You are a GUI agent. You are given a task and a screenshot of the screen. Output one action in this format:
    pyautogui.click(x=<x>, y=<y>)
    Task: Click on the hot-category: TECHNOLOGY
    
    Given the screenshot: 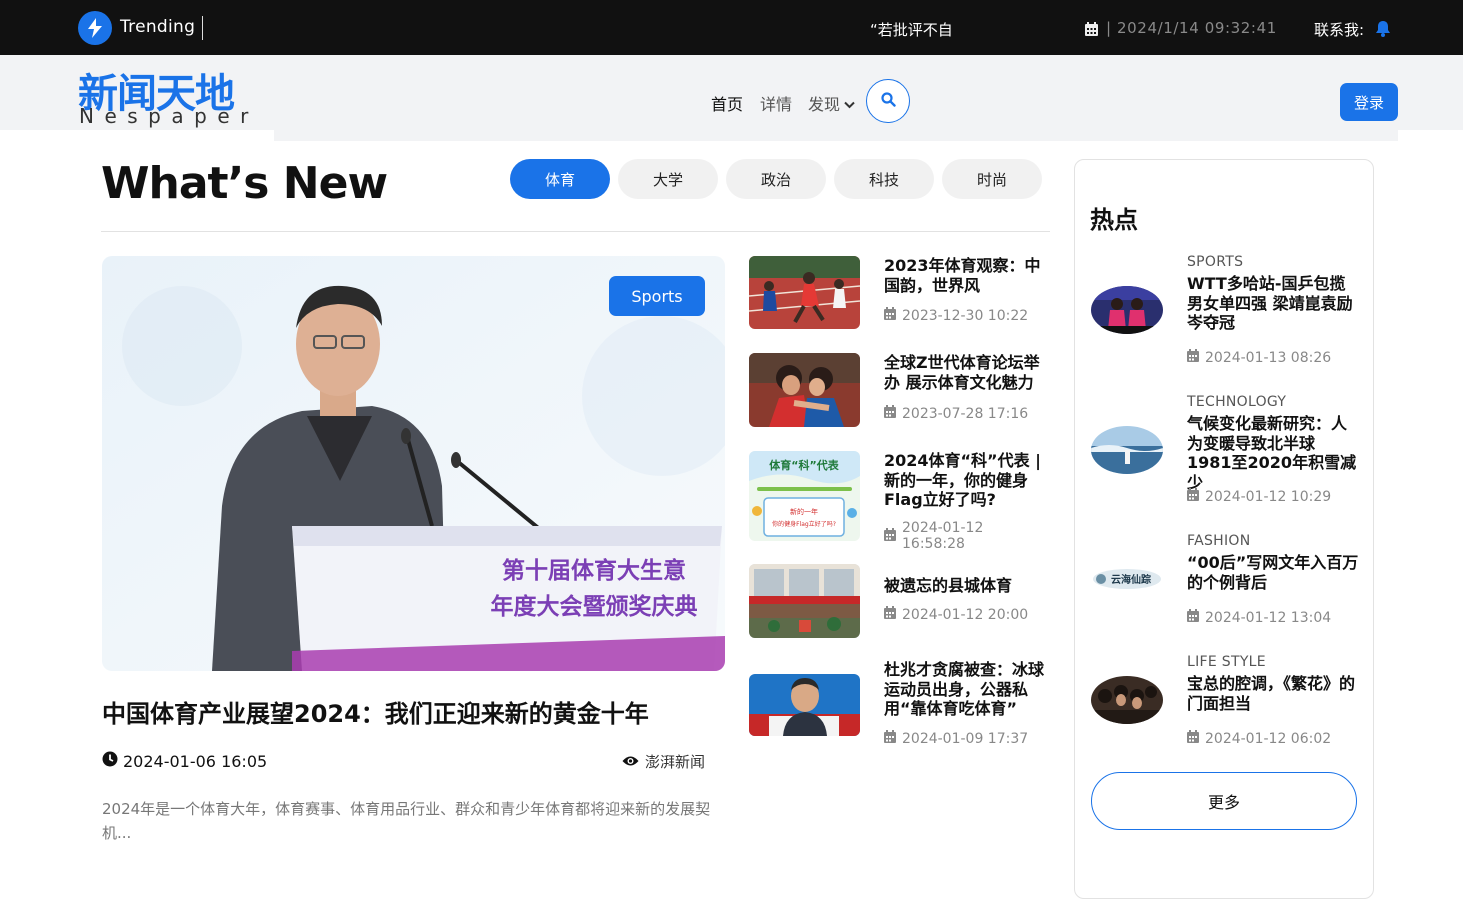 What is the action you would take?
    pyautogui.click(x=1237, y=402)
    